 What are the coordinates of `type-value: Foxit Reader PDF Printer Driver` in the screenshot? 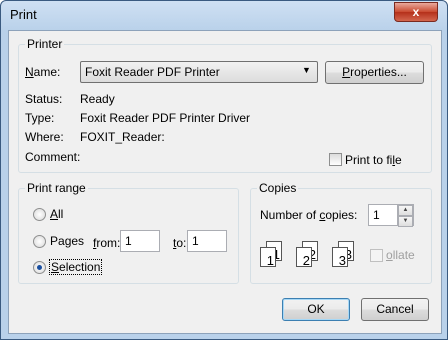 It's located at (165, 118).